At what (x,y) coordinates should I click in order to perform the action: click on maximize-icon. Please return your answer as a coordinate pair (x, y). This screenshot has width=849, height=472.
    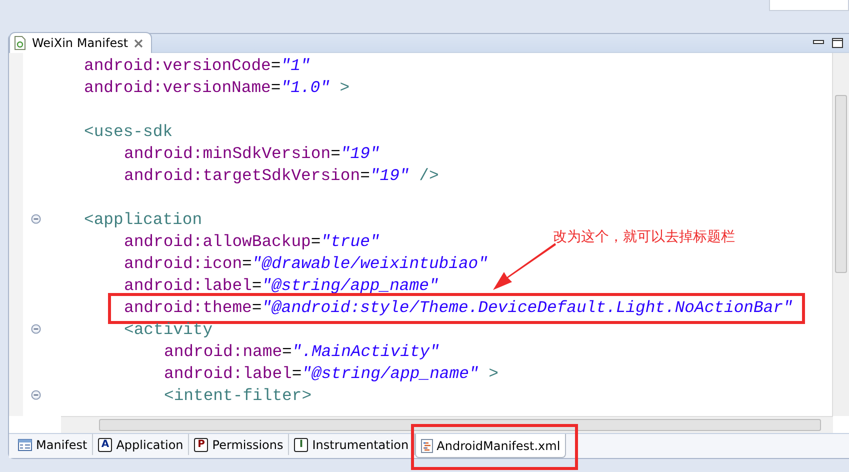
    Looking at the image, I should click on (837, 43).